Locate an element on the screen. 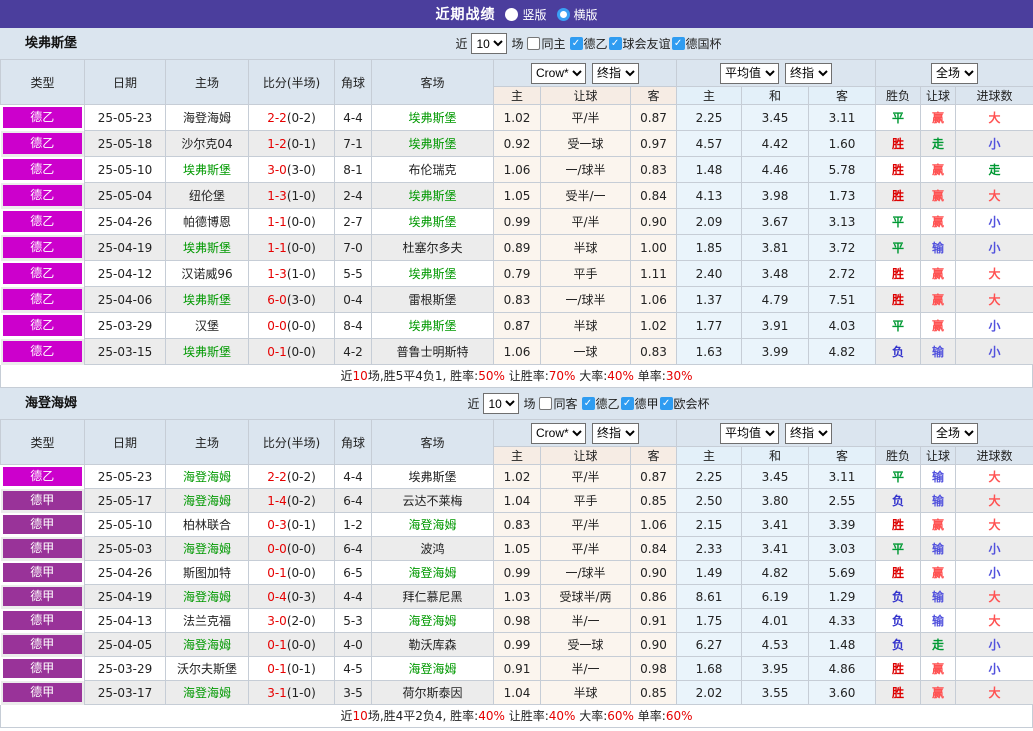 This screenshot has width=1033, height=731. league-badge: 德甲 is located at coordinates (42, 692).